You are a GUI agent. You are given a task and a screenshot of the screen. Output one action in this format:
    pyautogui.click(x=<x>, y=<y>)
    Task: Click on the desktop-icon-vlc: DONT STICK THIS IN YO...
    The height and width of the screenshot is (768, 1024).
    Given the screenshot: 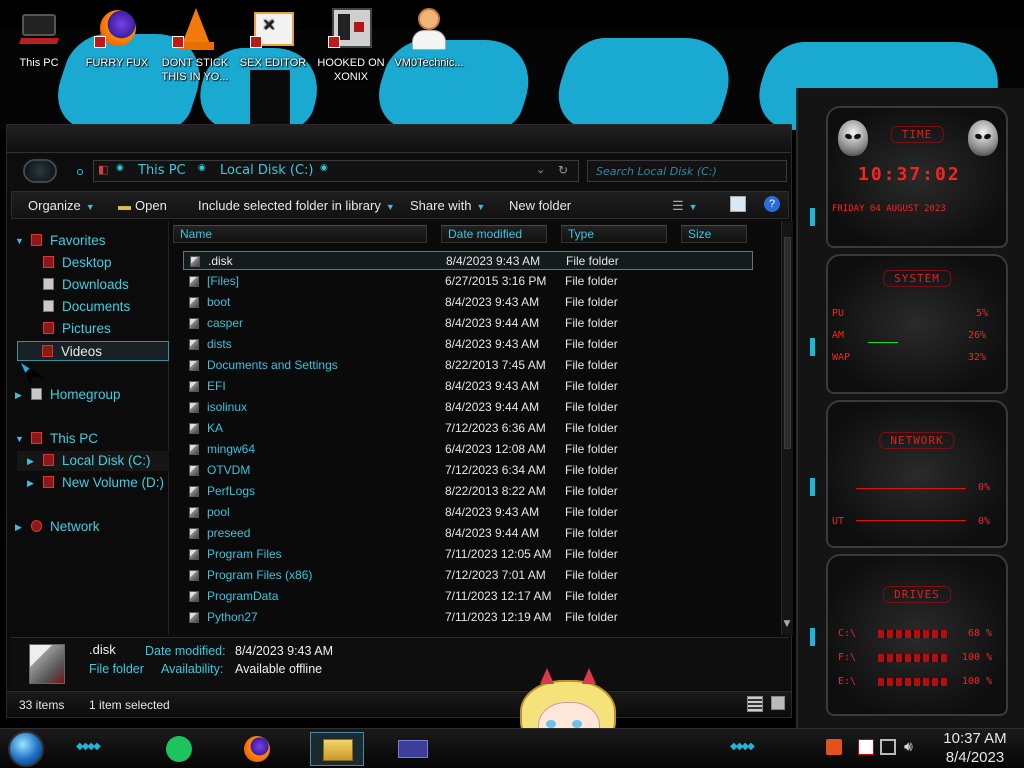 What is the action you would take?
    pyautogui.click(x=195, y=45)
    